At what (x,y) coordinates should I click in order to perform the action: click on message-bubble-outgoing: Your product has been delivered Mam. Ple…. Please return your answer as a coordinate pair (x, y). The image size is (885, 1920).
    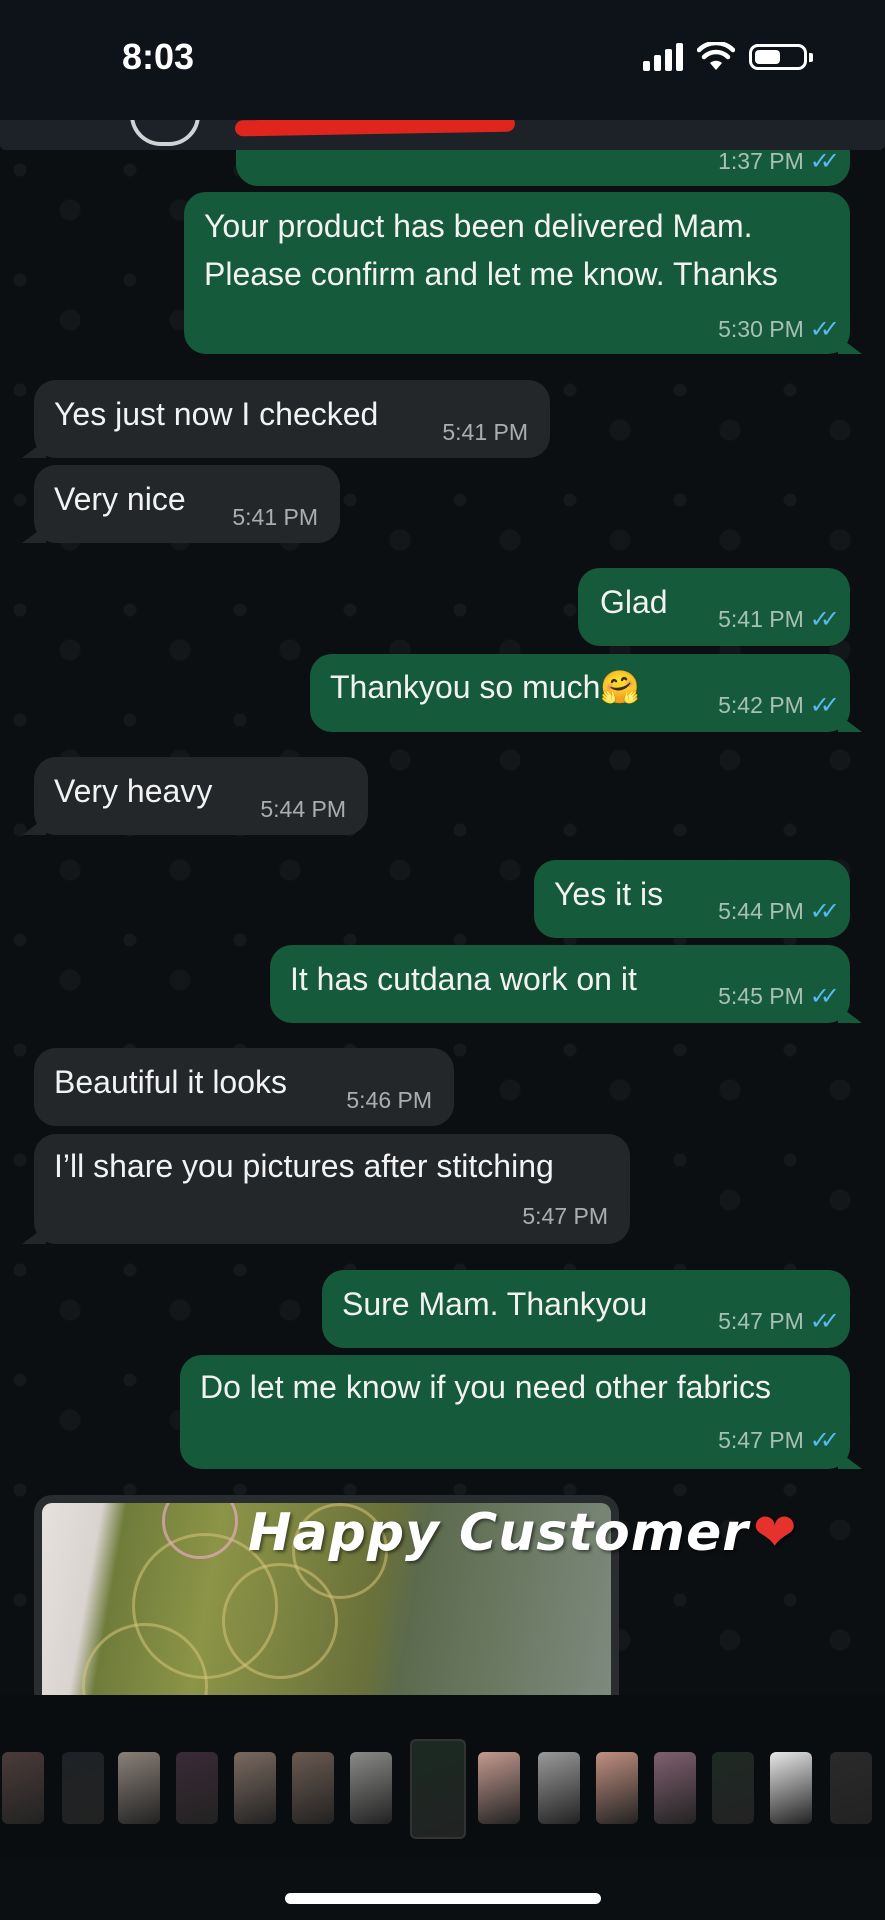
    Looking at the image, I should click on (523, 273).